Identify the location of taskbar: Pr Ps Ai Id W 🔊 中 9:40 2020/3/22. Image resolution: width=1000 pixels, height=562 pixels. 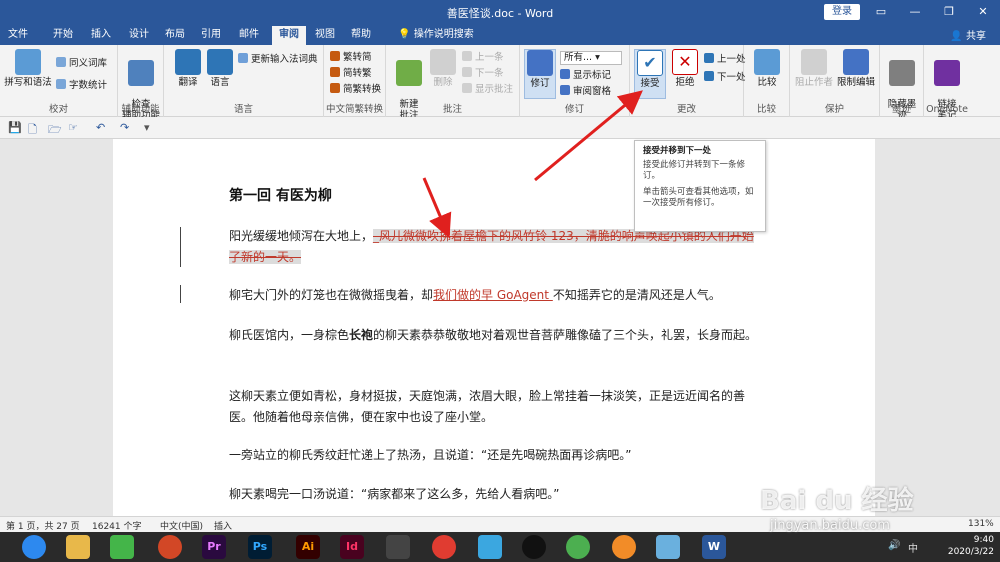
(500, 547).